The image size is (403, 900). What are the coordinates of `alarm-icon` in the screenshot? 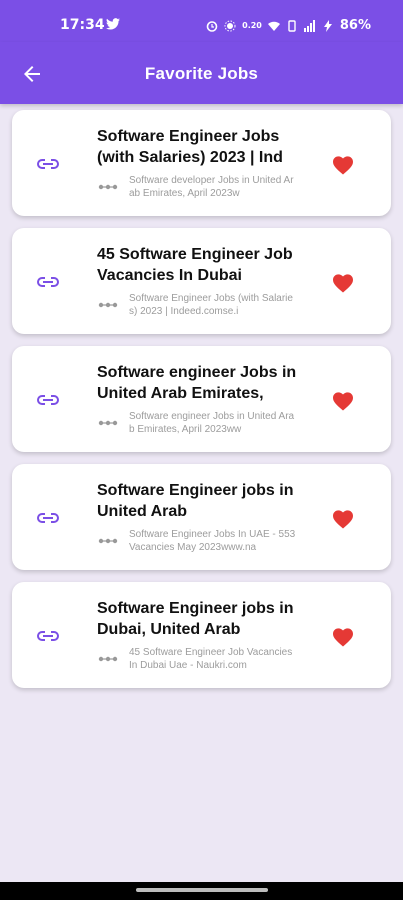 It's located at (212, 26).